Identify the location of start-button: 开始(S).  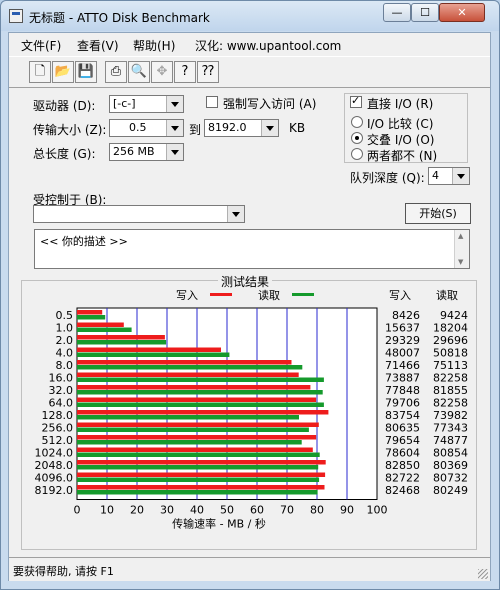
(438, 213).